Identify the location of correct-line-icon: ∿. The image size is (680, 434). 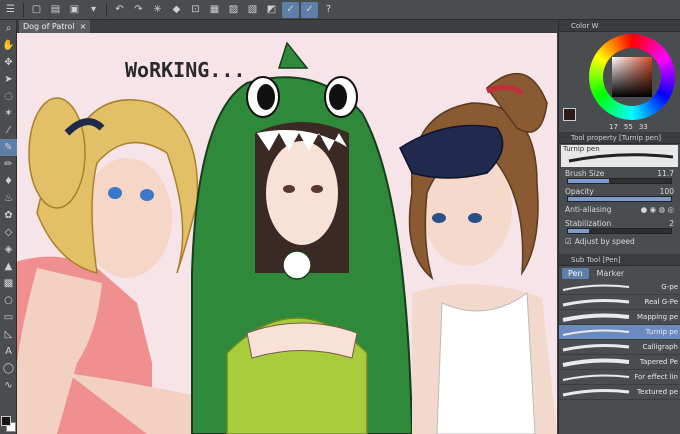
(8, 385).